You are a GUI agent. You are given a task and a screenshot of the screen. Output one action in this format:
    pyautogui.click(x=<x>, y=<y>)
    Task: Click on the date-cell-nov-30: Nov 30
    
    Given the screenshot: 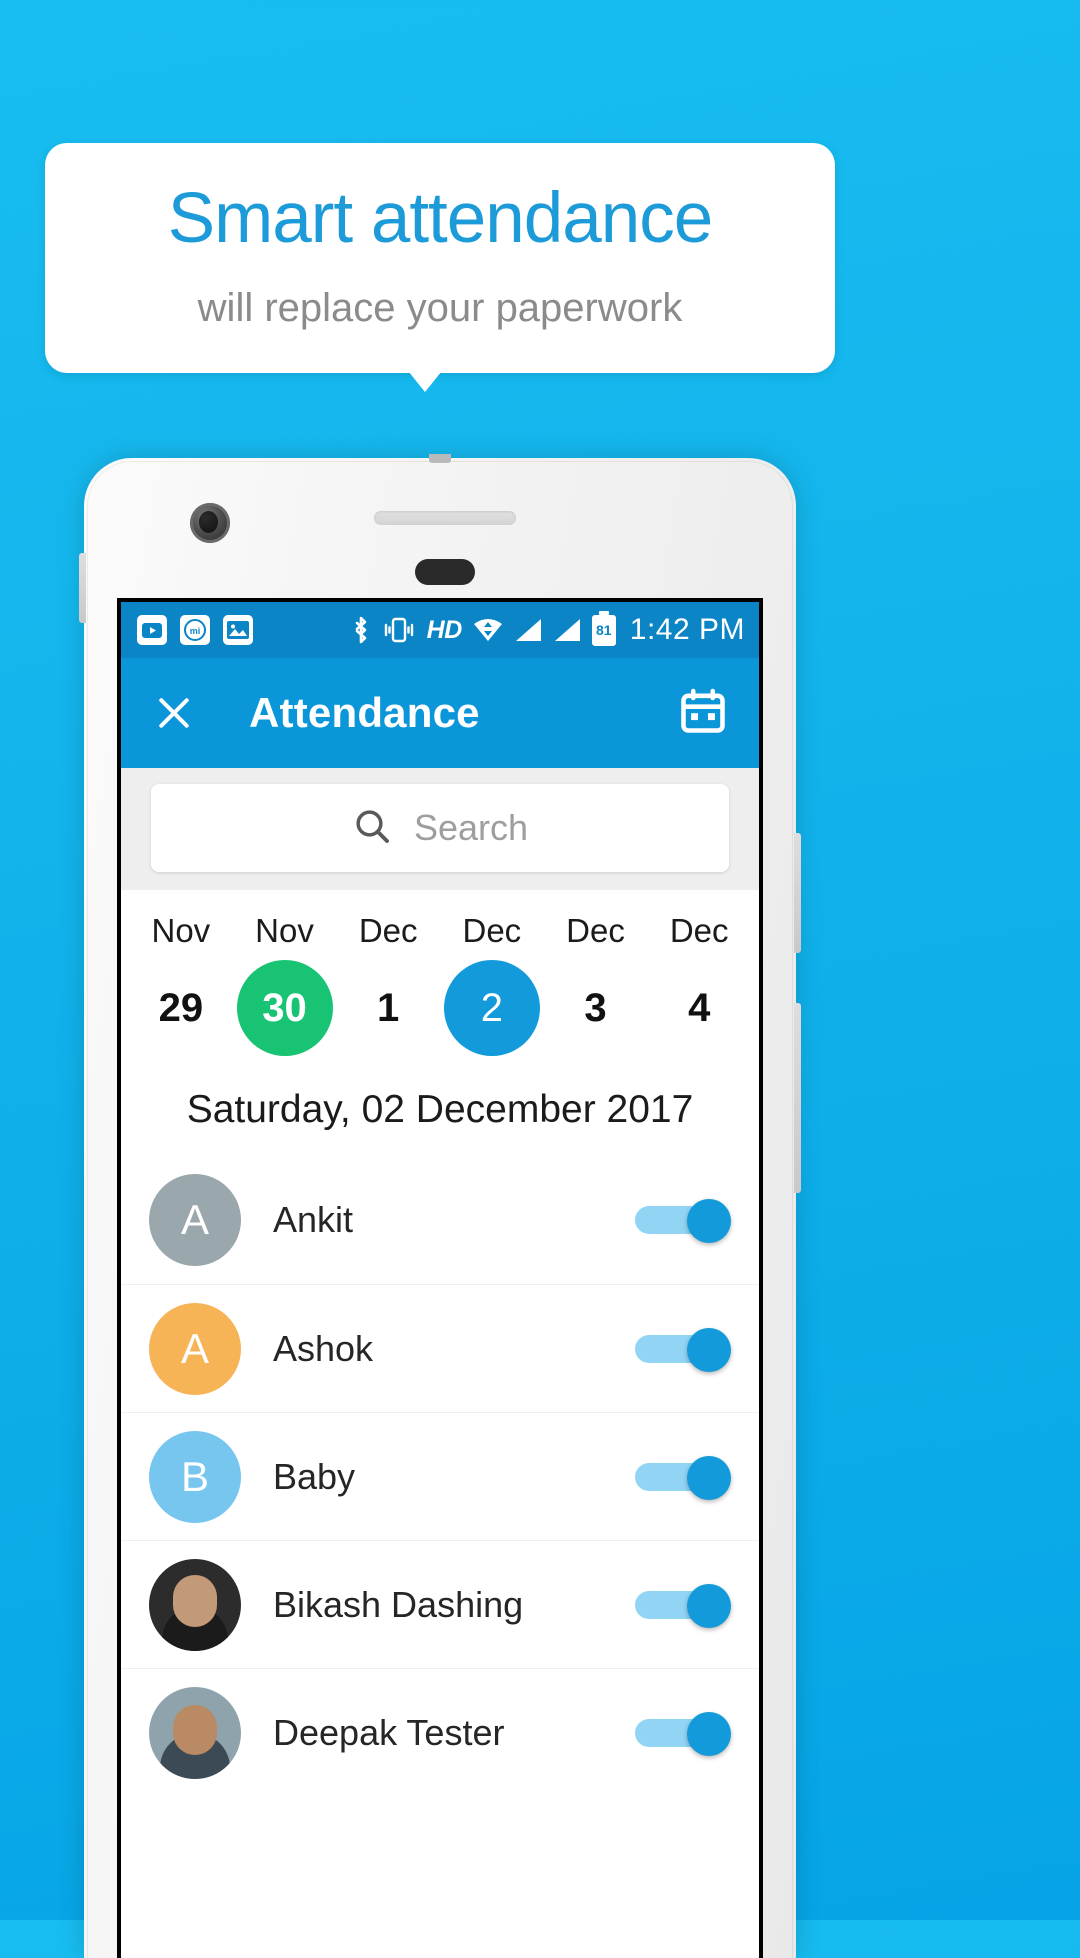 What is the action you would take?
    pyautogui.click(x=285, y=984)
    